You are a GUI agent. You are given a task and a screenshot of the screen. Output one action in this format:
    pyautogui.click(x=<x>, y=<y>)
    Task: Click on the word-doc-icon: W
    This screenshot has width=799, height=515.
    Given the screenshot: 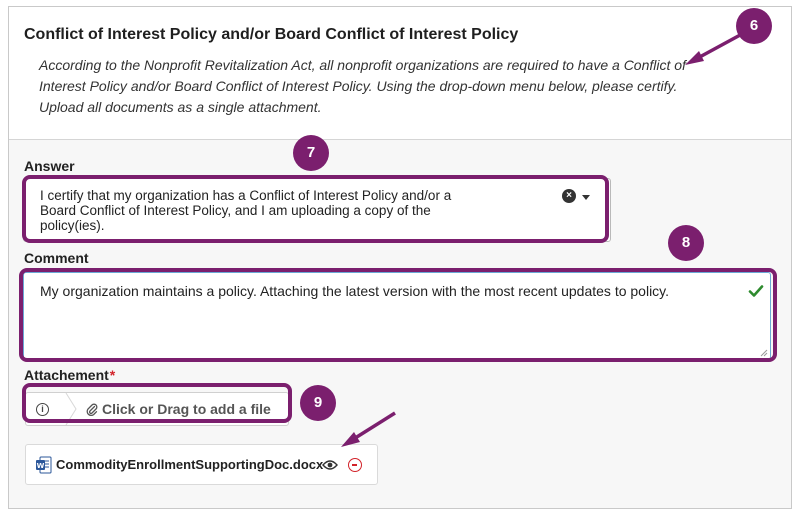 What is the action you would take?
    pyautogui.click(x=44, y=465)
    